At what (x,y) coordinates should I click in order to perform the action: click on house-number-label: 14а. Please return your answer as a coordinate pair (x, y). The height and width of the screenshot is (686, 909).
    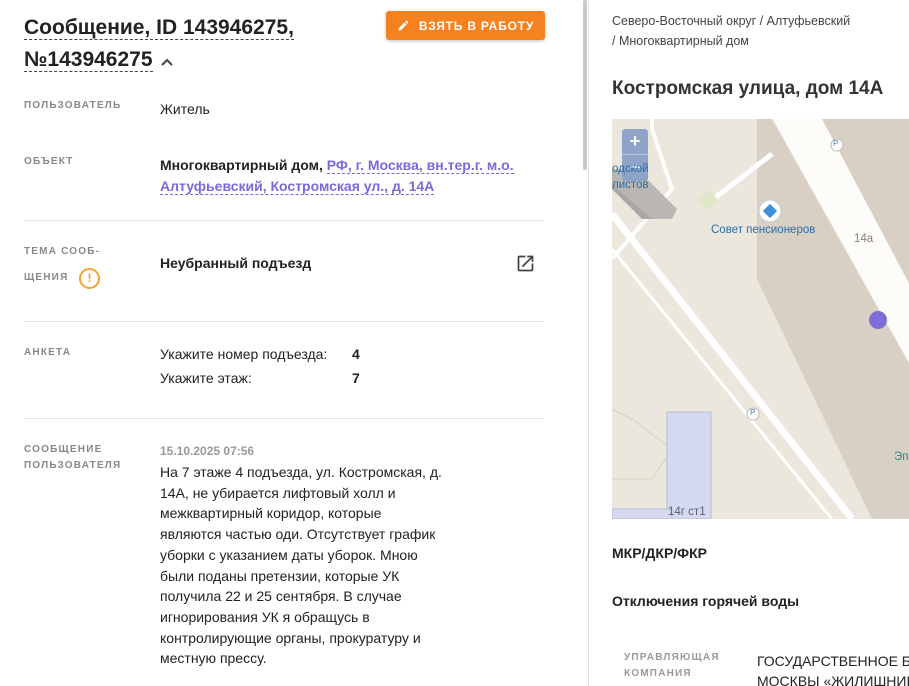
    Looking at the image, I should click on (864, 239).